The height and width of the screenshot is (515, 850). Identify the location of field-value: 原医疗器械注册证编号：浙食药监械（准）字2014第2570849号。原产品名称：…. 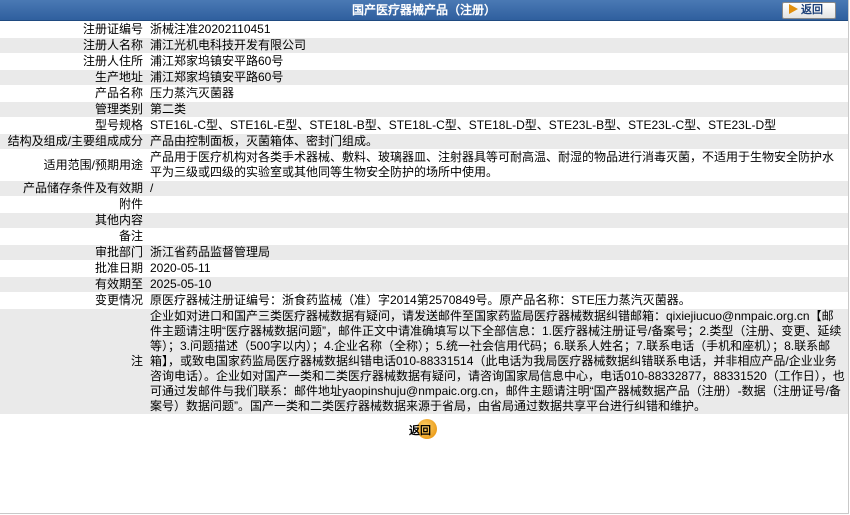
(497, 300).